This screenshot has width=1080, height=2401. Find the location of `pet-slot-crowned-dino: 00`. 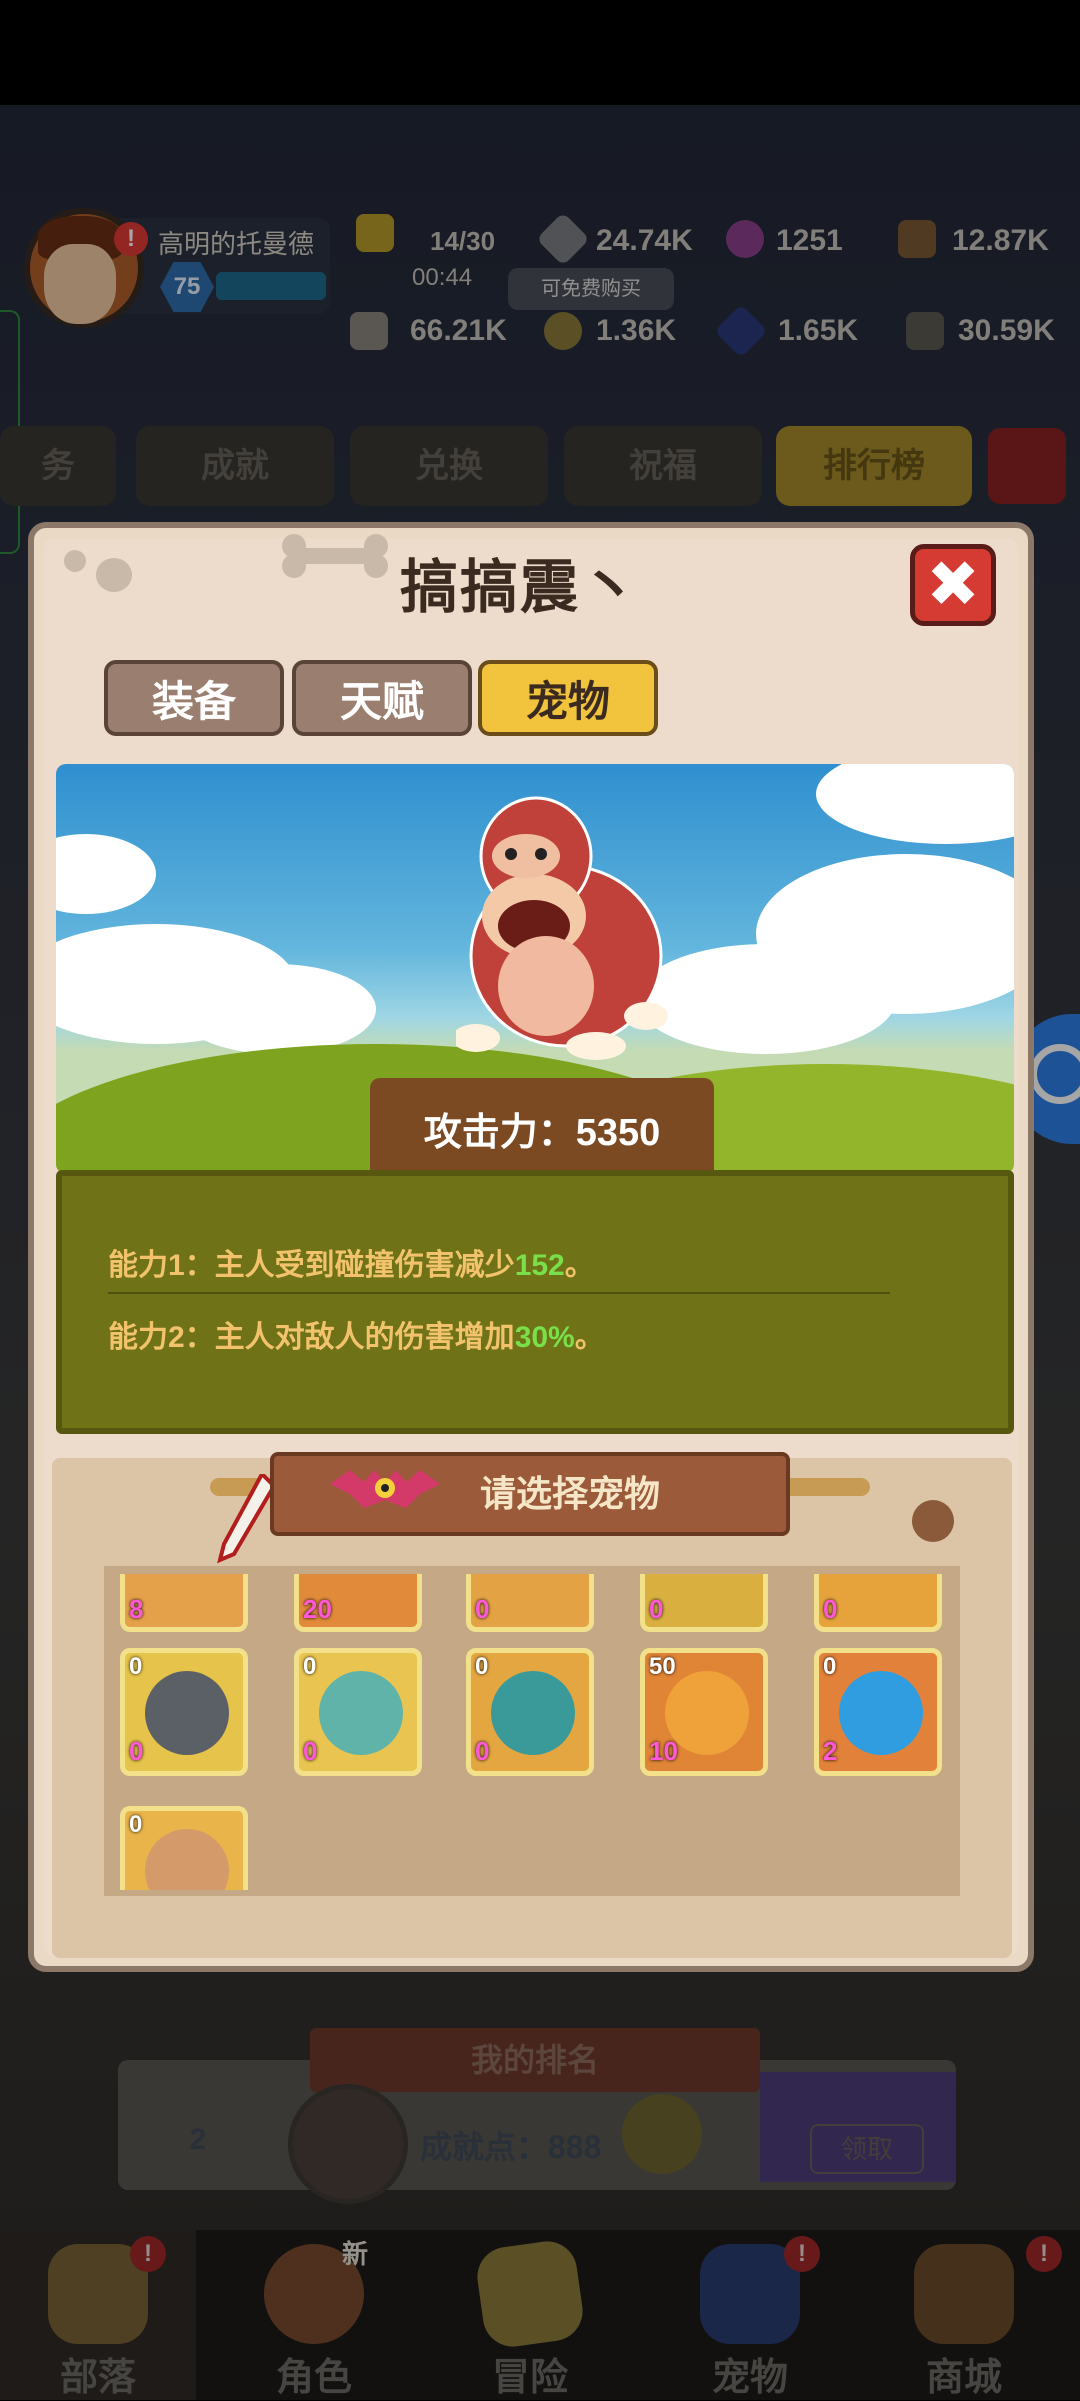

pet-slot-crowned-dino: 00 is located at coordinates (530, 1712).